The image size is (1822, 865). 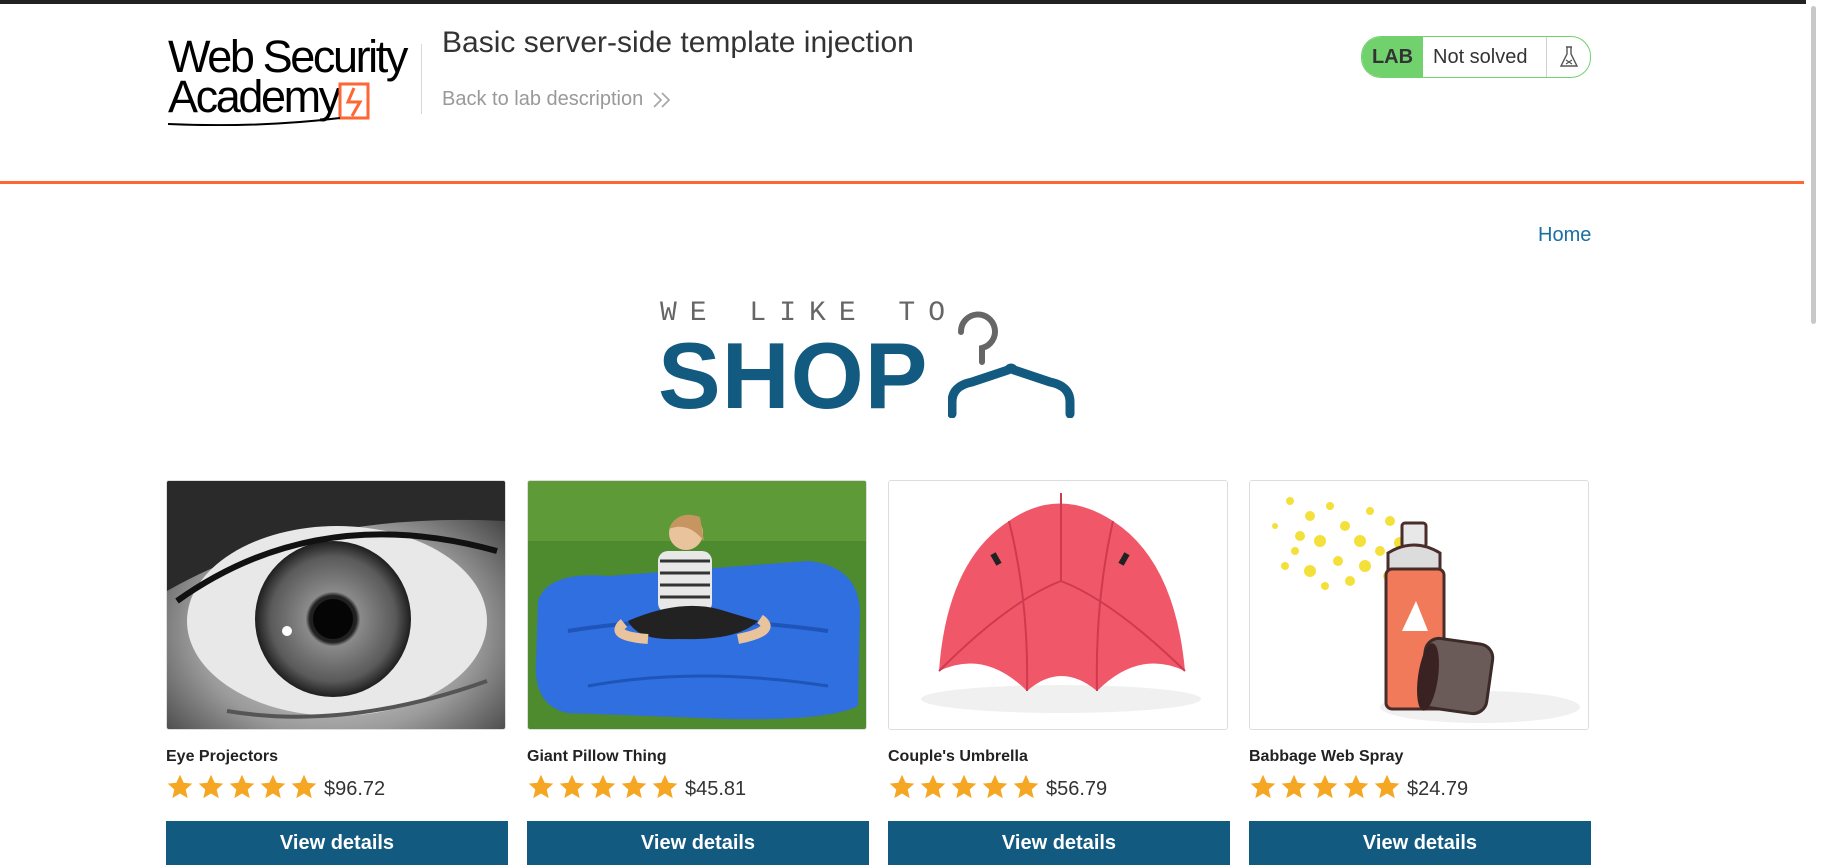 What do you see at coordinates (1438, 789) in the screenshot?
I see `product-price: $24.79` at bounding box center [1438, 789].